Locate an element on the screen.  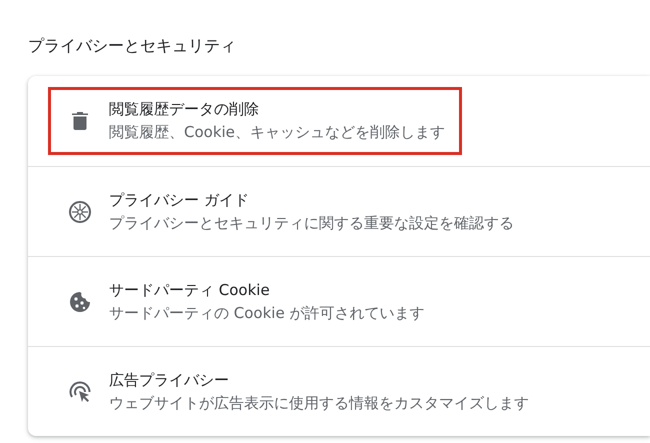
item-description: サードパーティの Cookie が許可されています is located at coordinates (266, 313).